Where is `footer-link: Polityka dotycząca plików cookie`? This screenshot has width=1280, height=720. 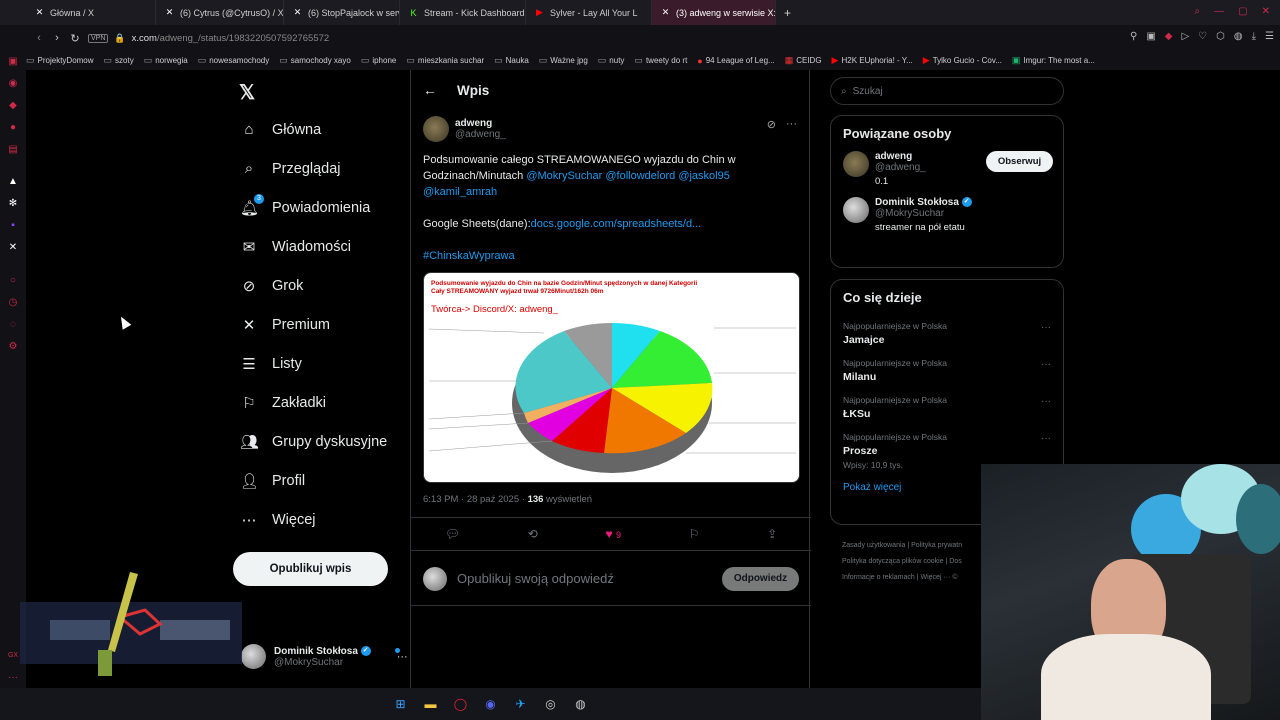 footer-link: Polityka dotycząca plików cookie is located at coordinates (893, 561).